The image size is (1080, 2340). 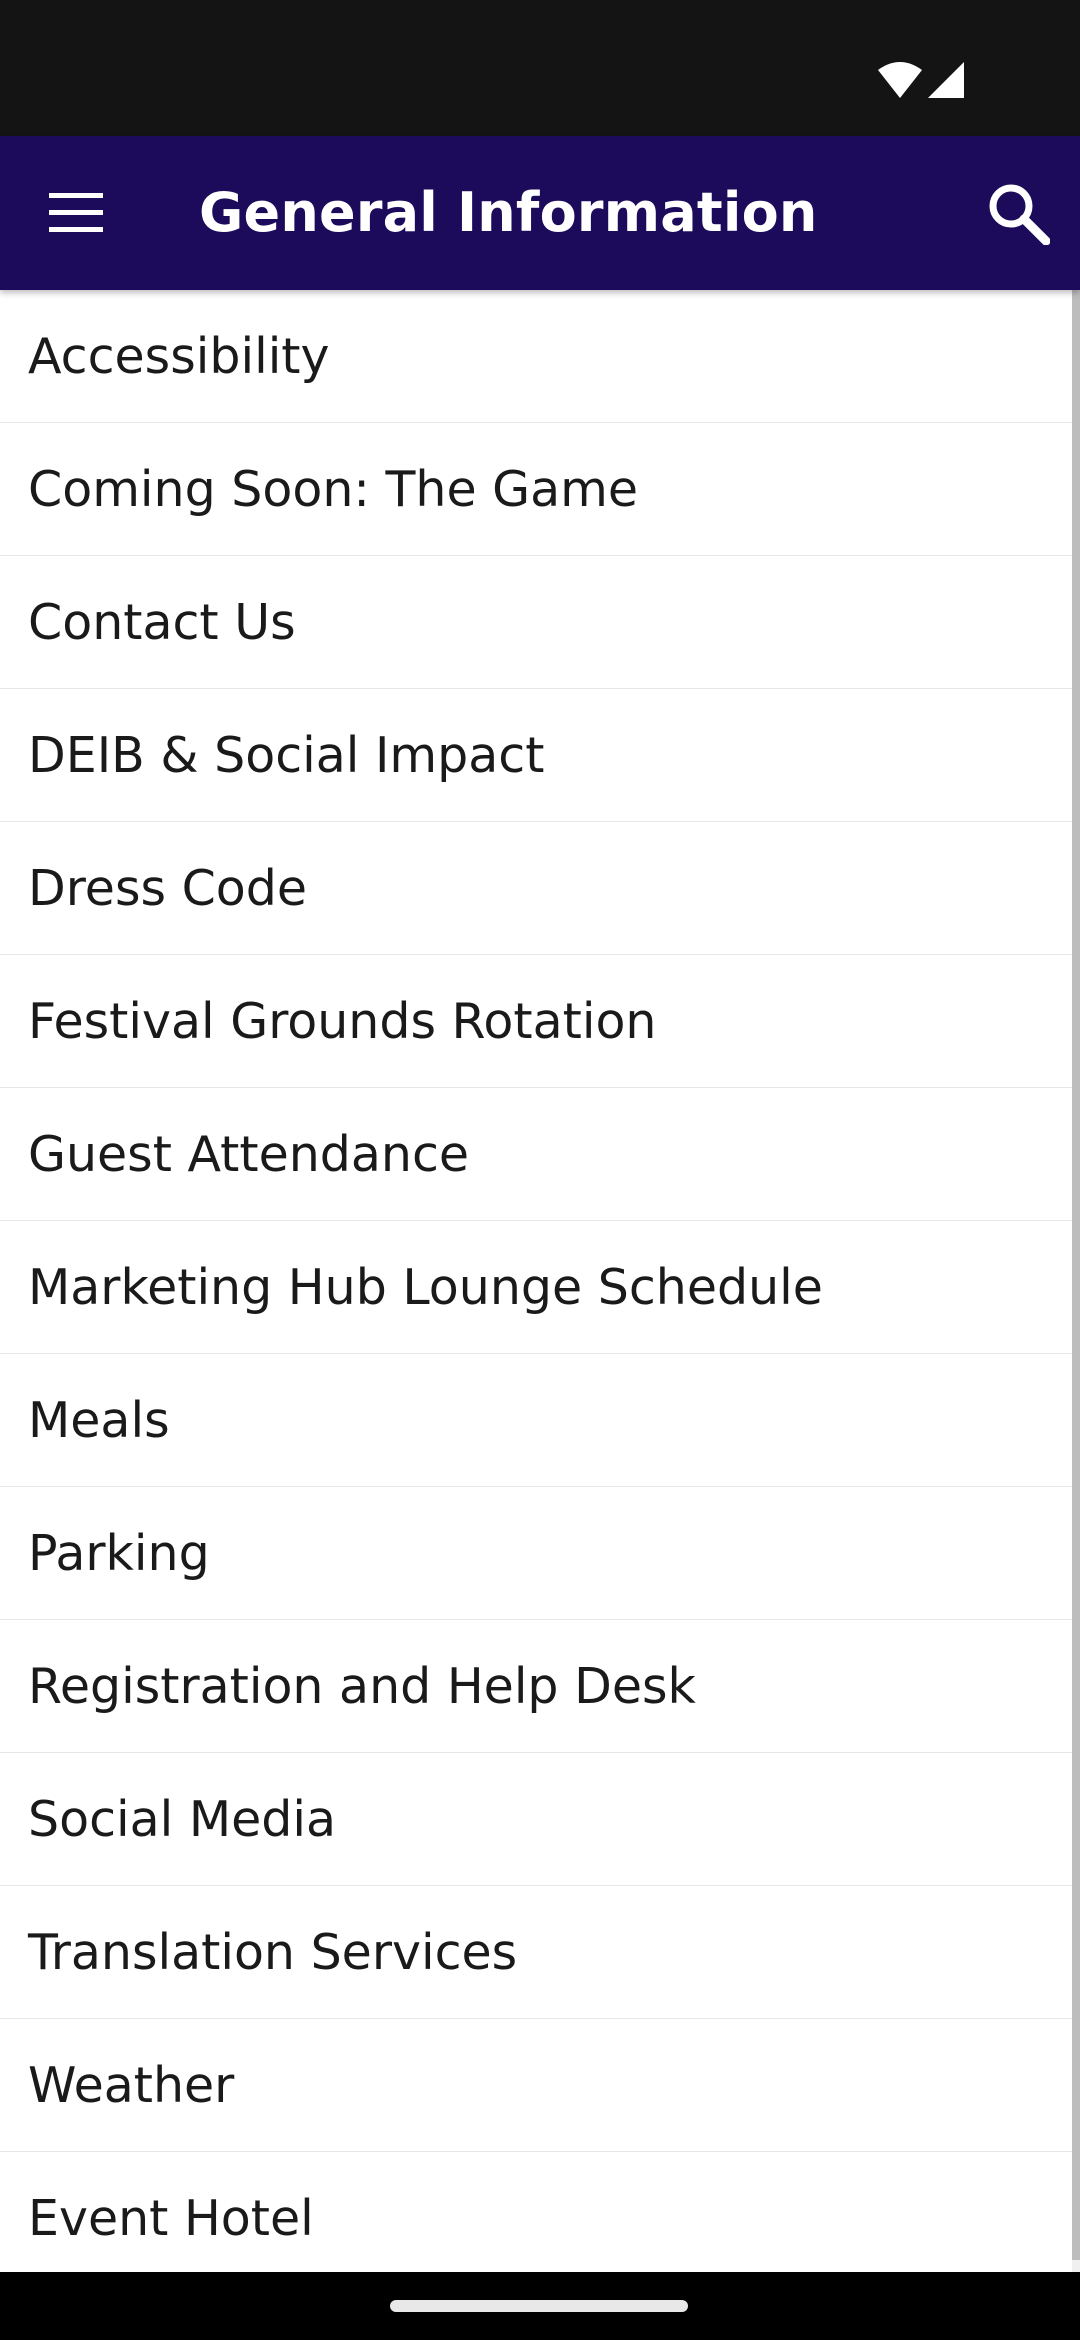 I want to click on list-item: Event Hotel, so click(x=536, y=2212).